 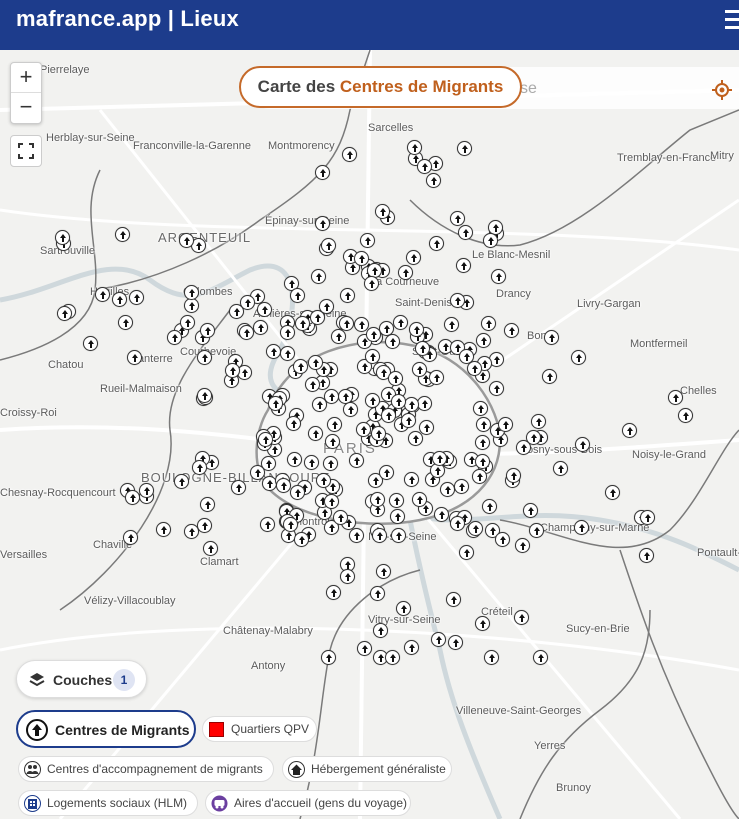 I want to click on layer-chip-logements: Logements sociaux (HLM), so click(x=108, y=803).